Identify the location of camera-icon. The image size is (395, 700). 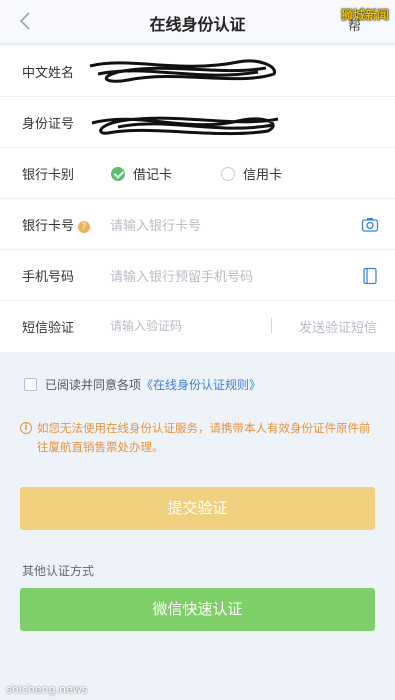
(370, 225).